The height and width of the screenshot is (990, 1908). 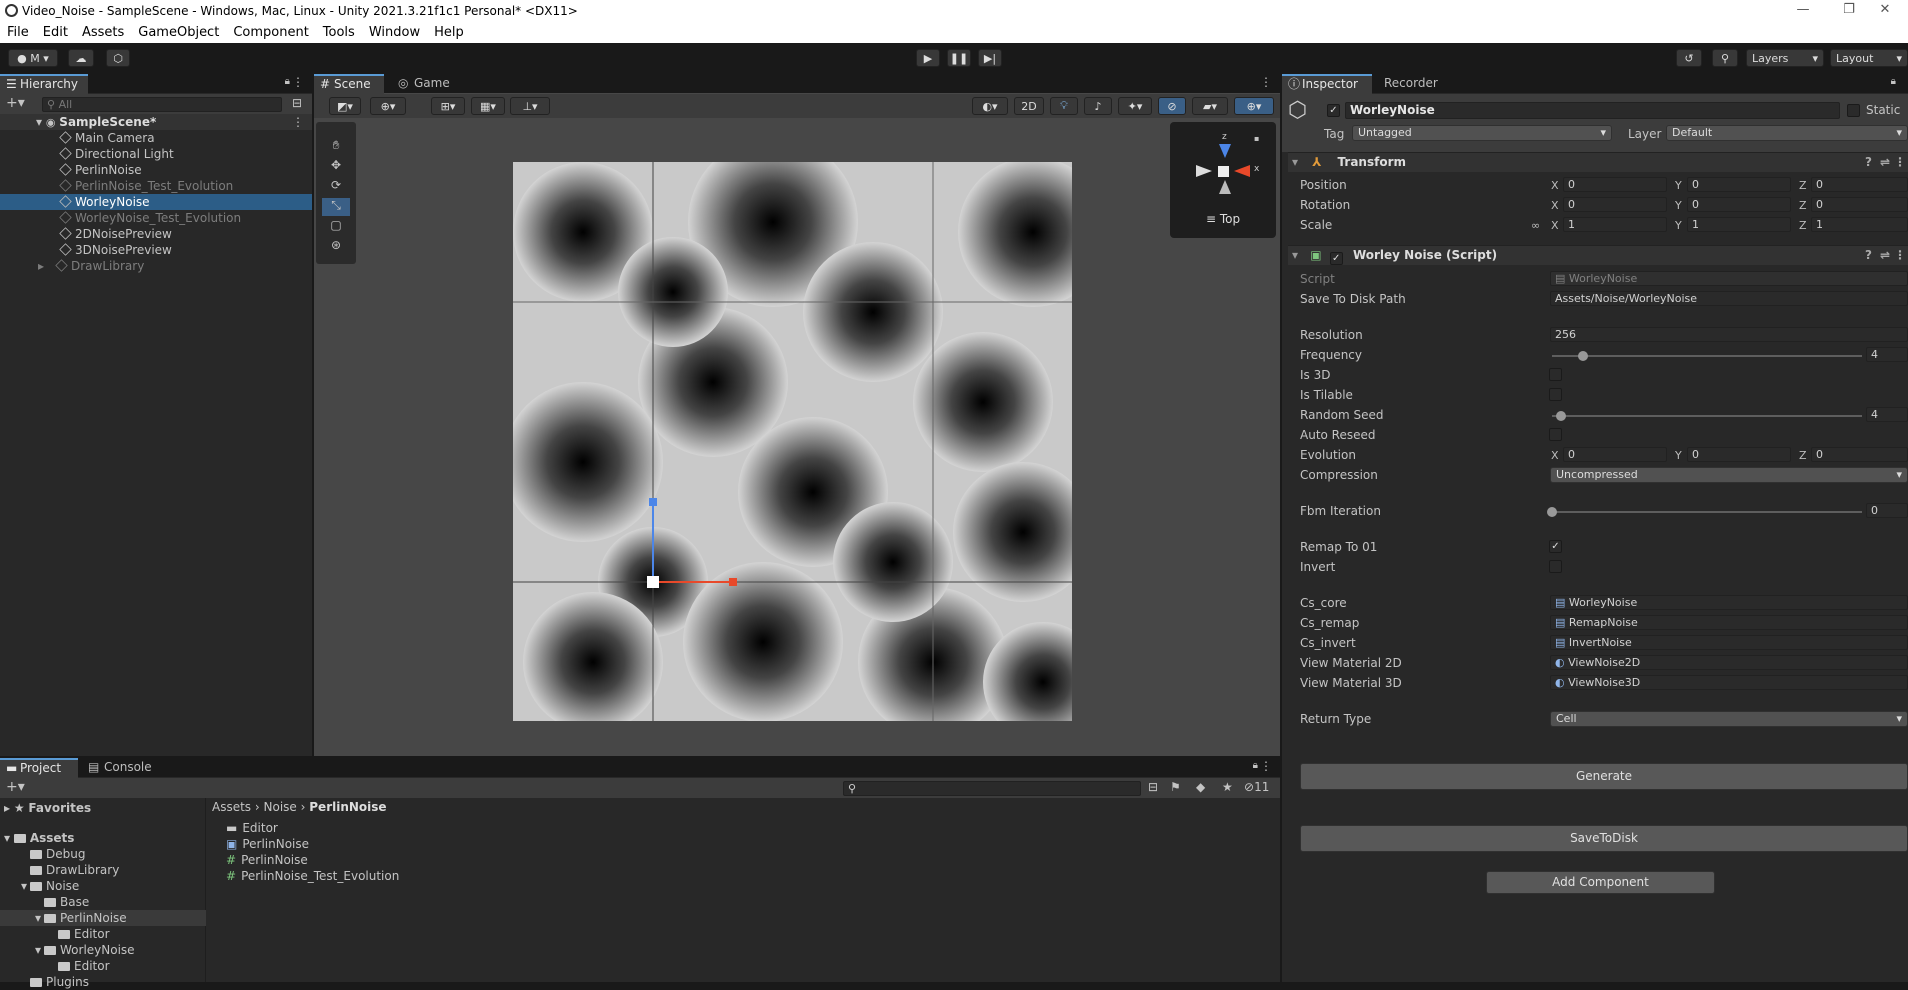 I want to click on menu-tools: Tools, so click(x=339, y=32).